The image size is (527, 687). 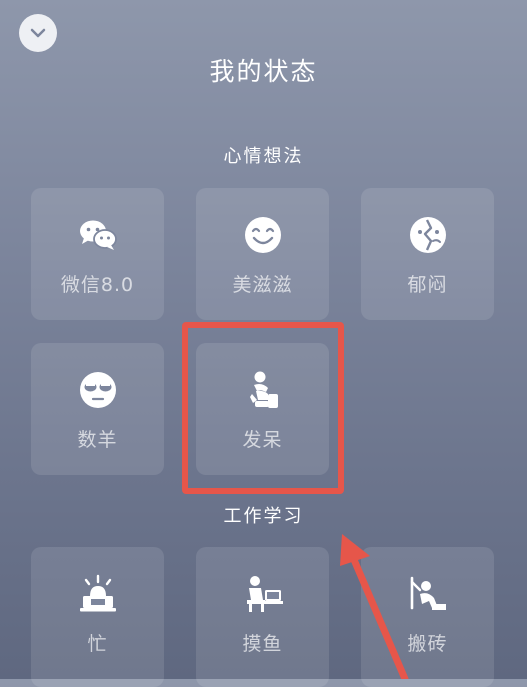 What do you see at coordinates (97, 409) in the screenshot?
I see `status-tile-counting-sheep: 数羊` at bounding box center [97, 409].